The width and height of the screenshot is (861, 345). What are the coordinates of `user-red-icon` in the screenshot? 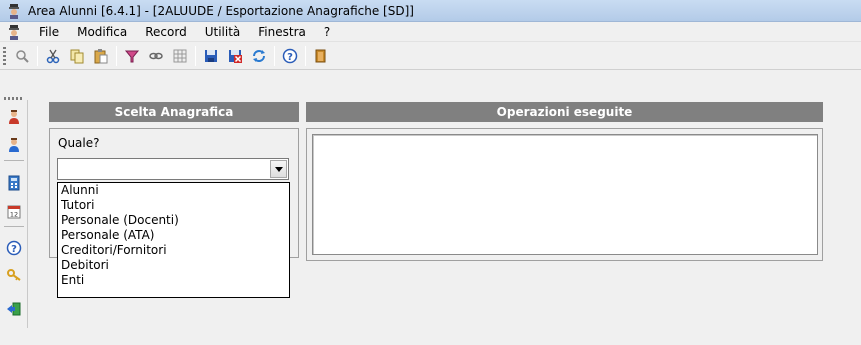 It's located at (14, 117).